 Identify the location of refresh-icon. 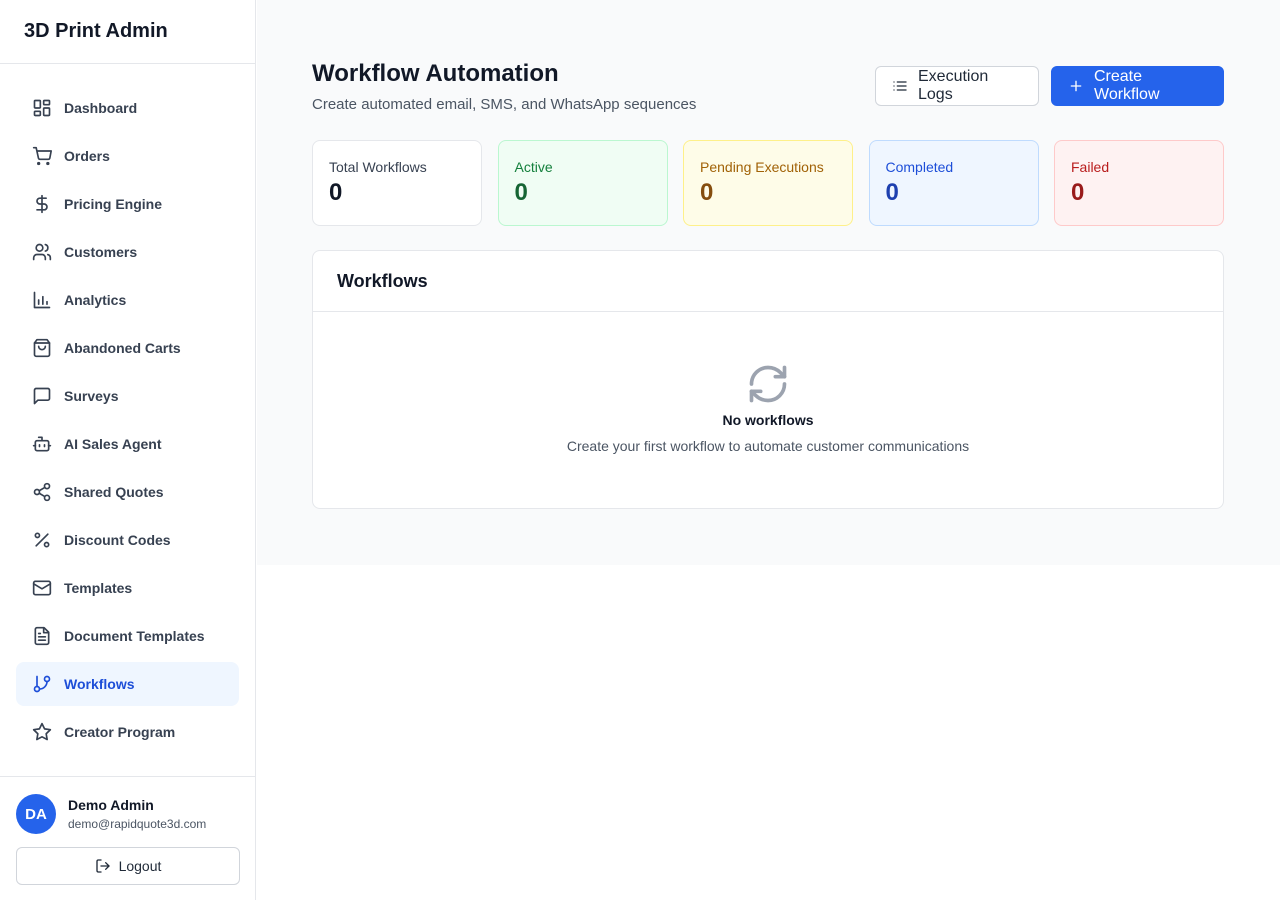
(768, 384).